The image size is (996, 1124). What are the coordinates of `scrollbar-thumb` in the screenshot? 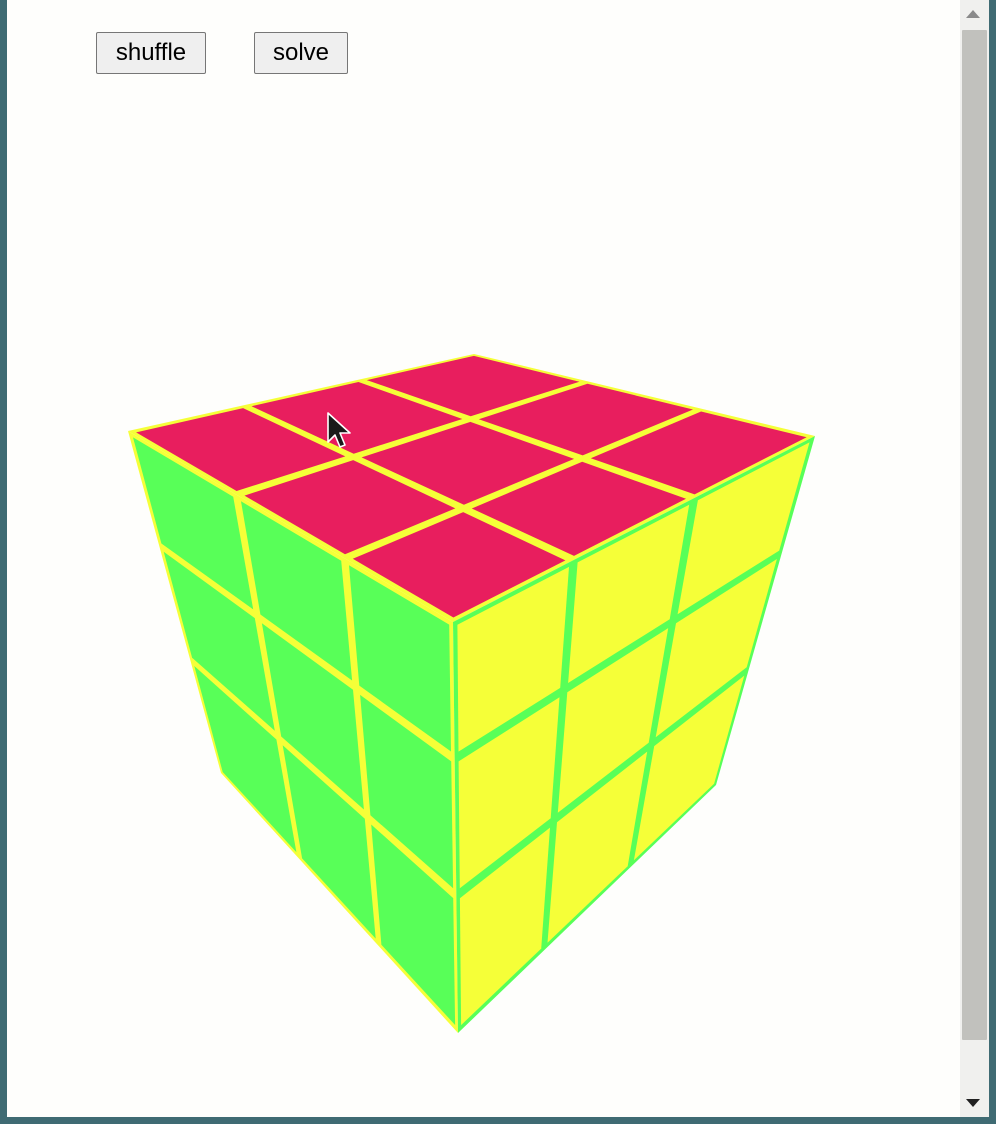 It's located at (974, 535).